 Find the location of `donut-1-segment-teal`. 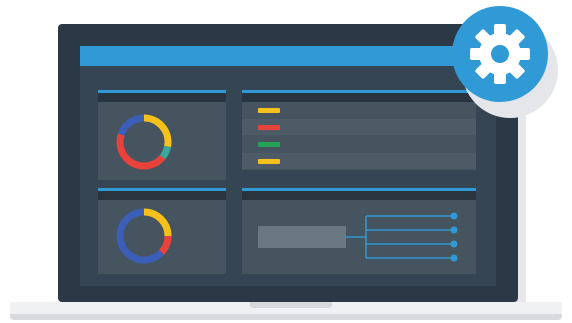

donut-1-segment-teal is located at coordinates (165, 152).